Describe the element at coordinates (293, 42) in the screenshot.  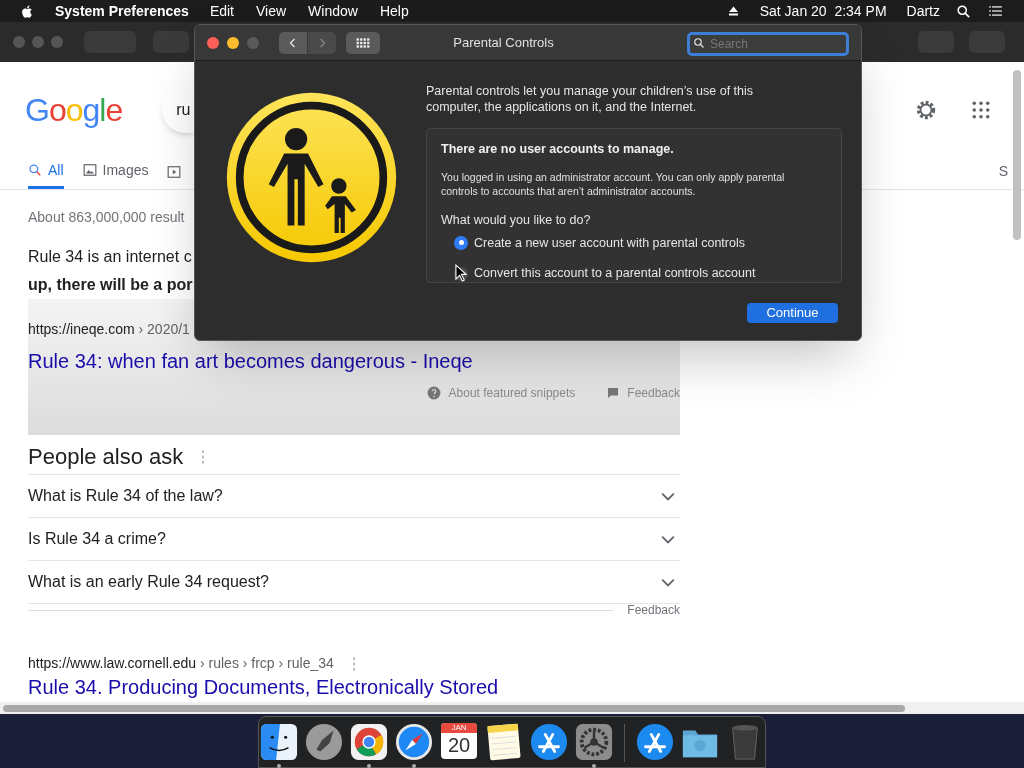
I see `back-button` at that location.